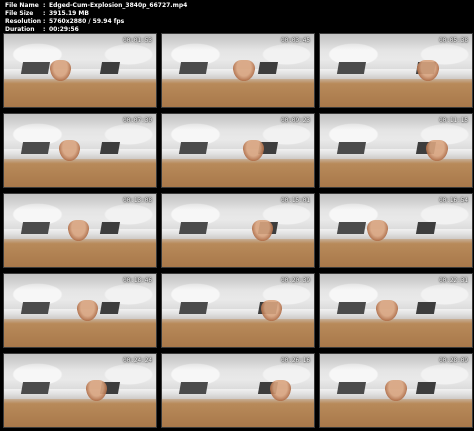 This screenshot has height=431, width=474. What do you see at coordinates (295, 200) in the screenshot?
I see `thumbnail-timestamp: 00:15:01` at bounding box center [295, 200].